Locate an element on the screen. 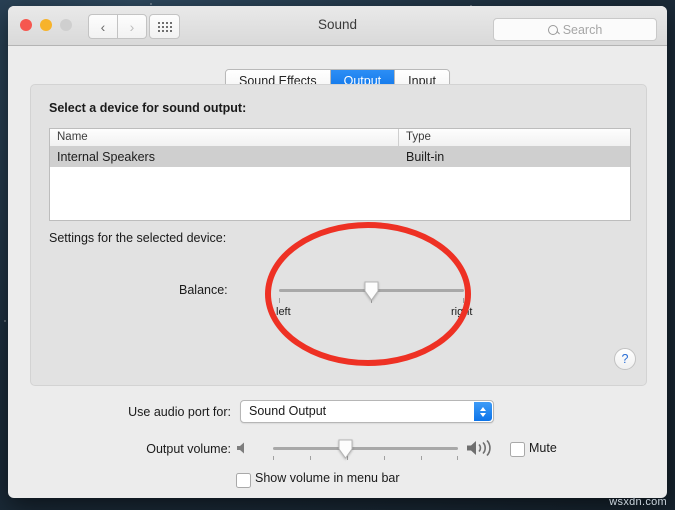  output-volume-row: Output volume: Mute is located at coordinates (337, 448).